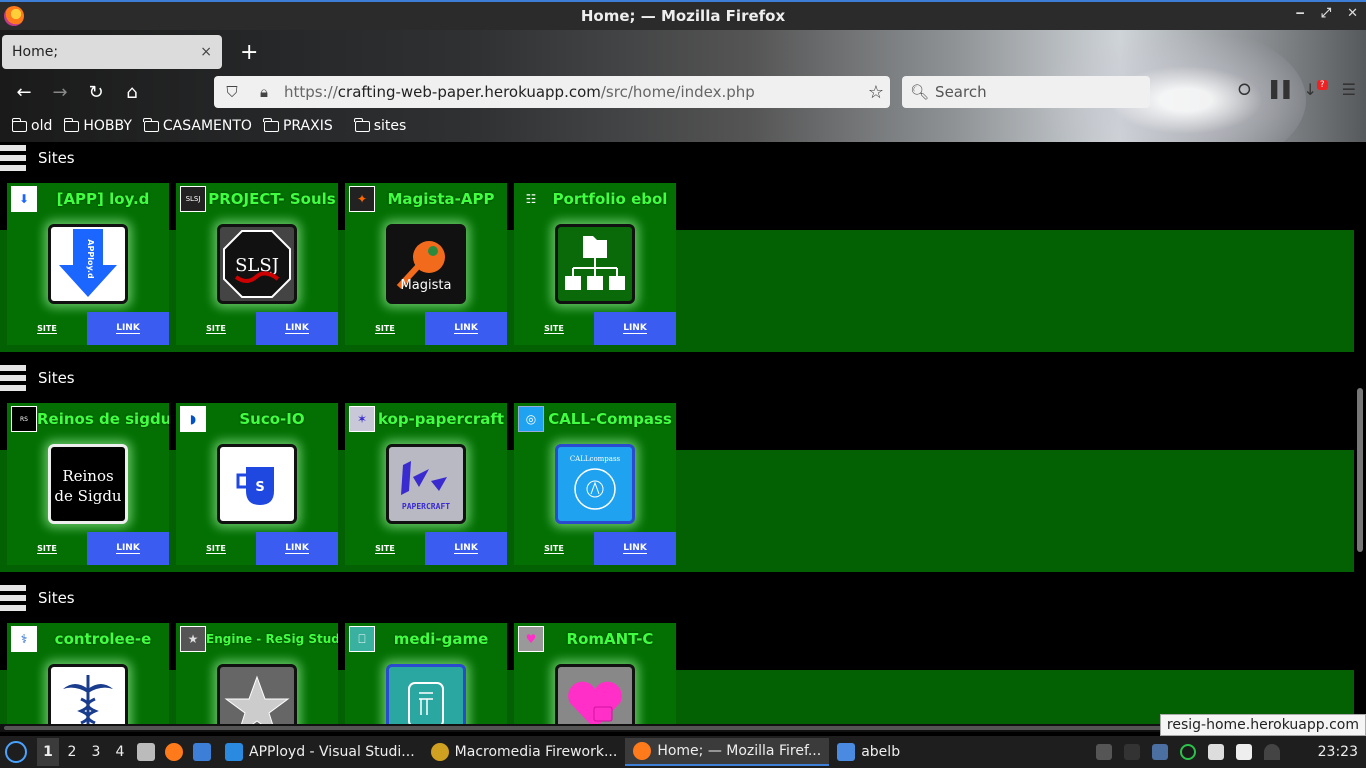 This screenshot has height=768, width=1366. I want to click on terminal-launcher-icon, so click(202, 752).